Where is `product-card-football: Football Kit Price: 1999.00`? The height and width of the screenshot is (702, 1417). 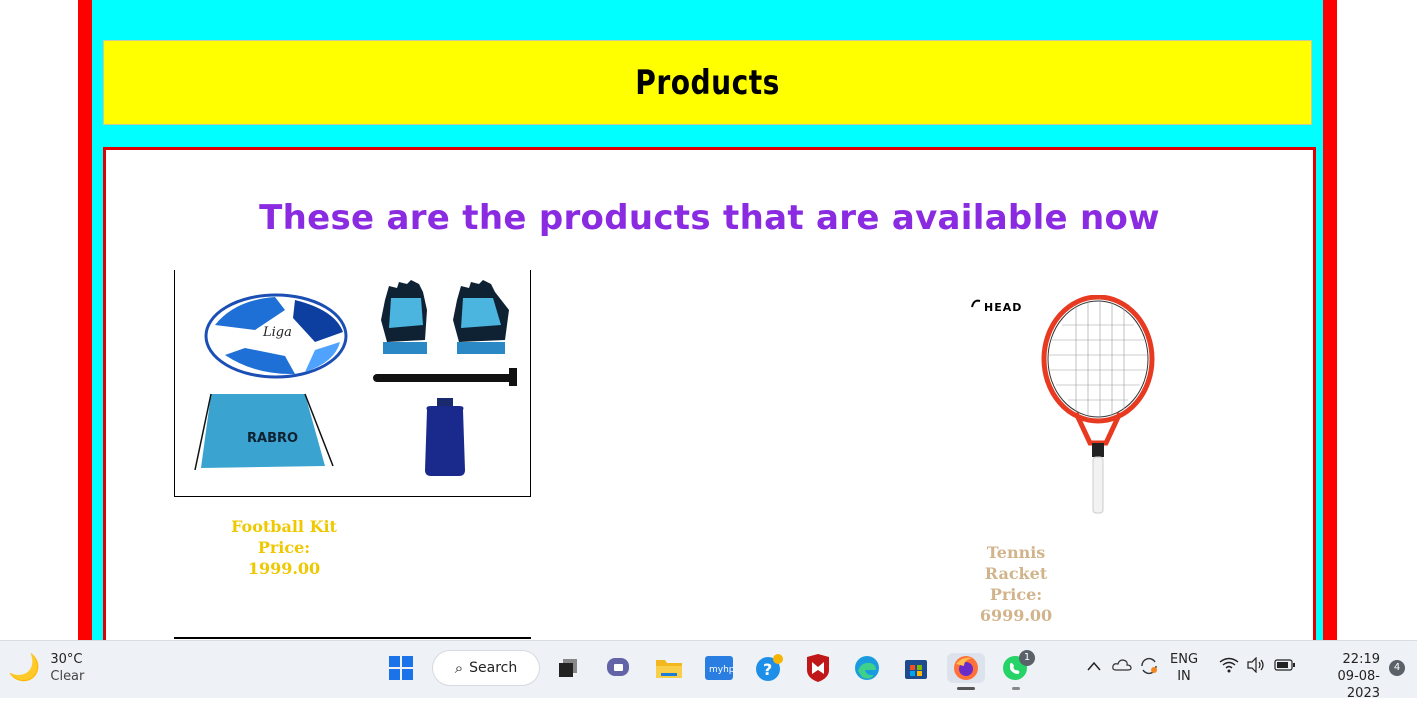
product-card-football: Football Kit Price: 1999.00 is located at coordinates (284, 547).